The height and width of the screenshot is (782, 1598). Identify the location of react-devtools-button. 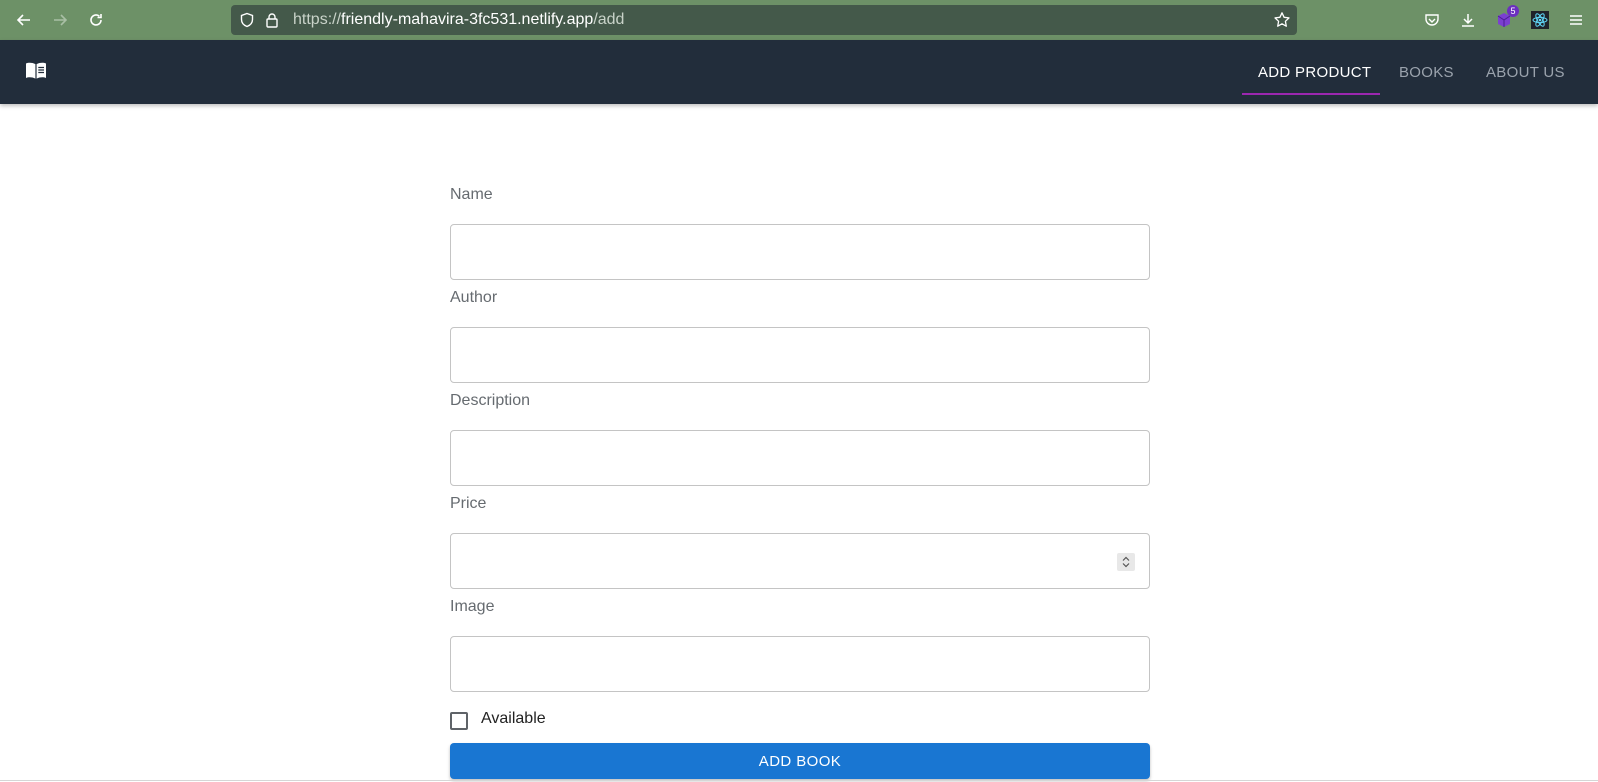
(1540, 20).